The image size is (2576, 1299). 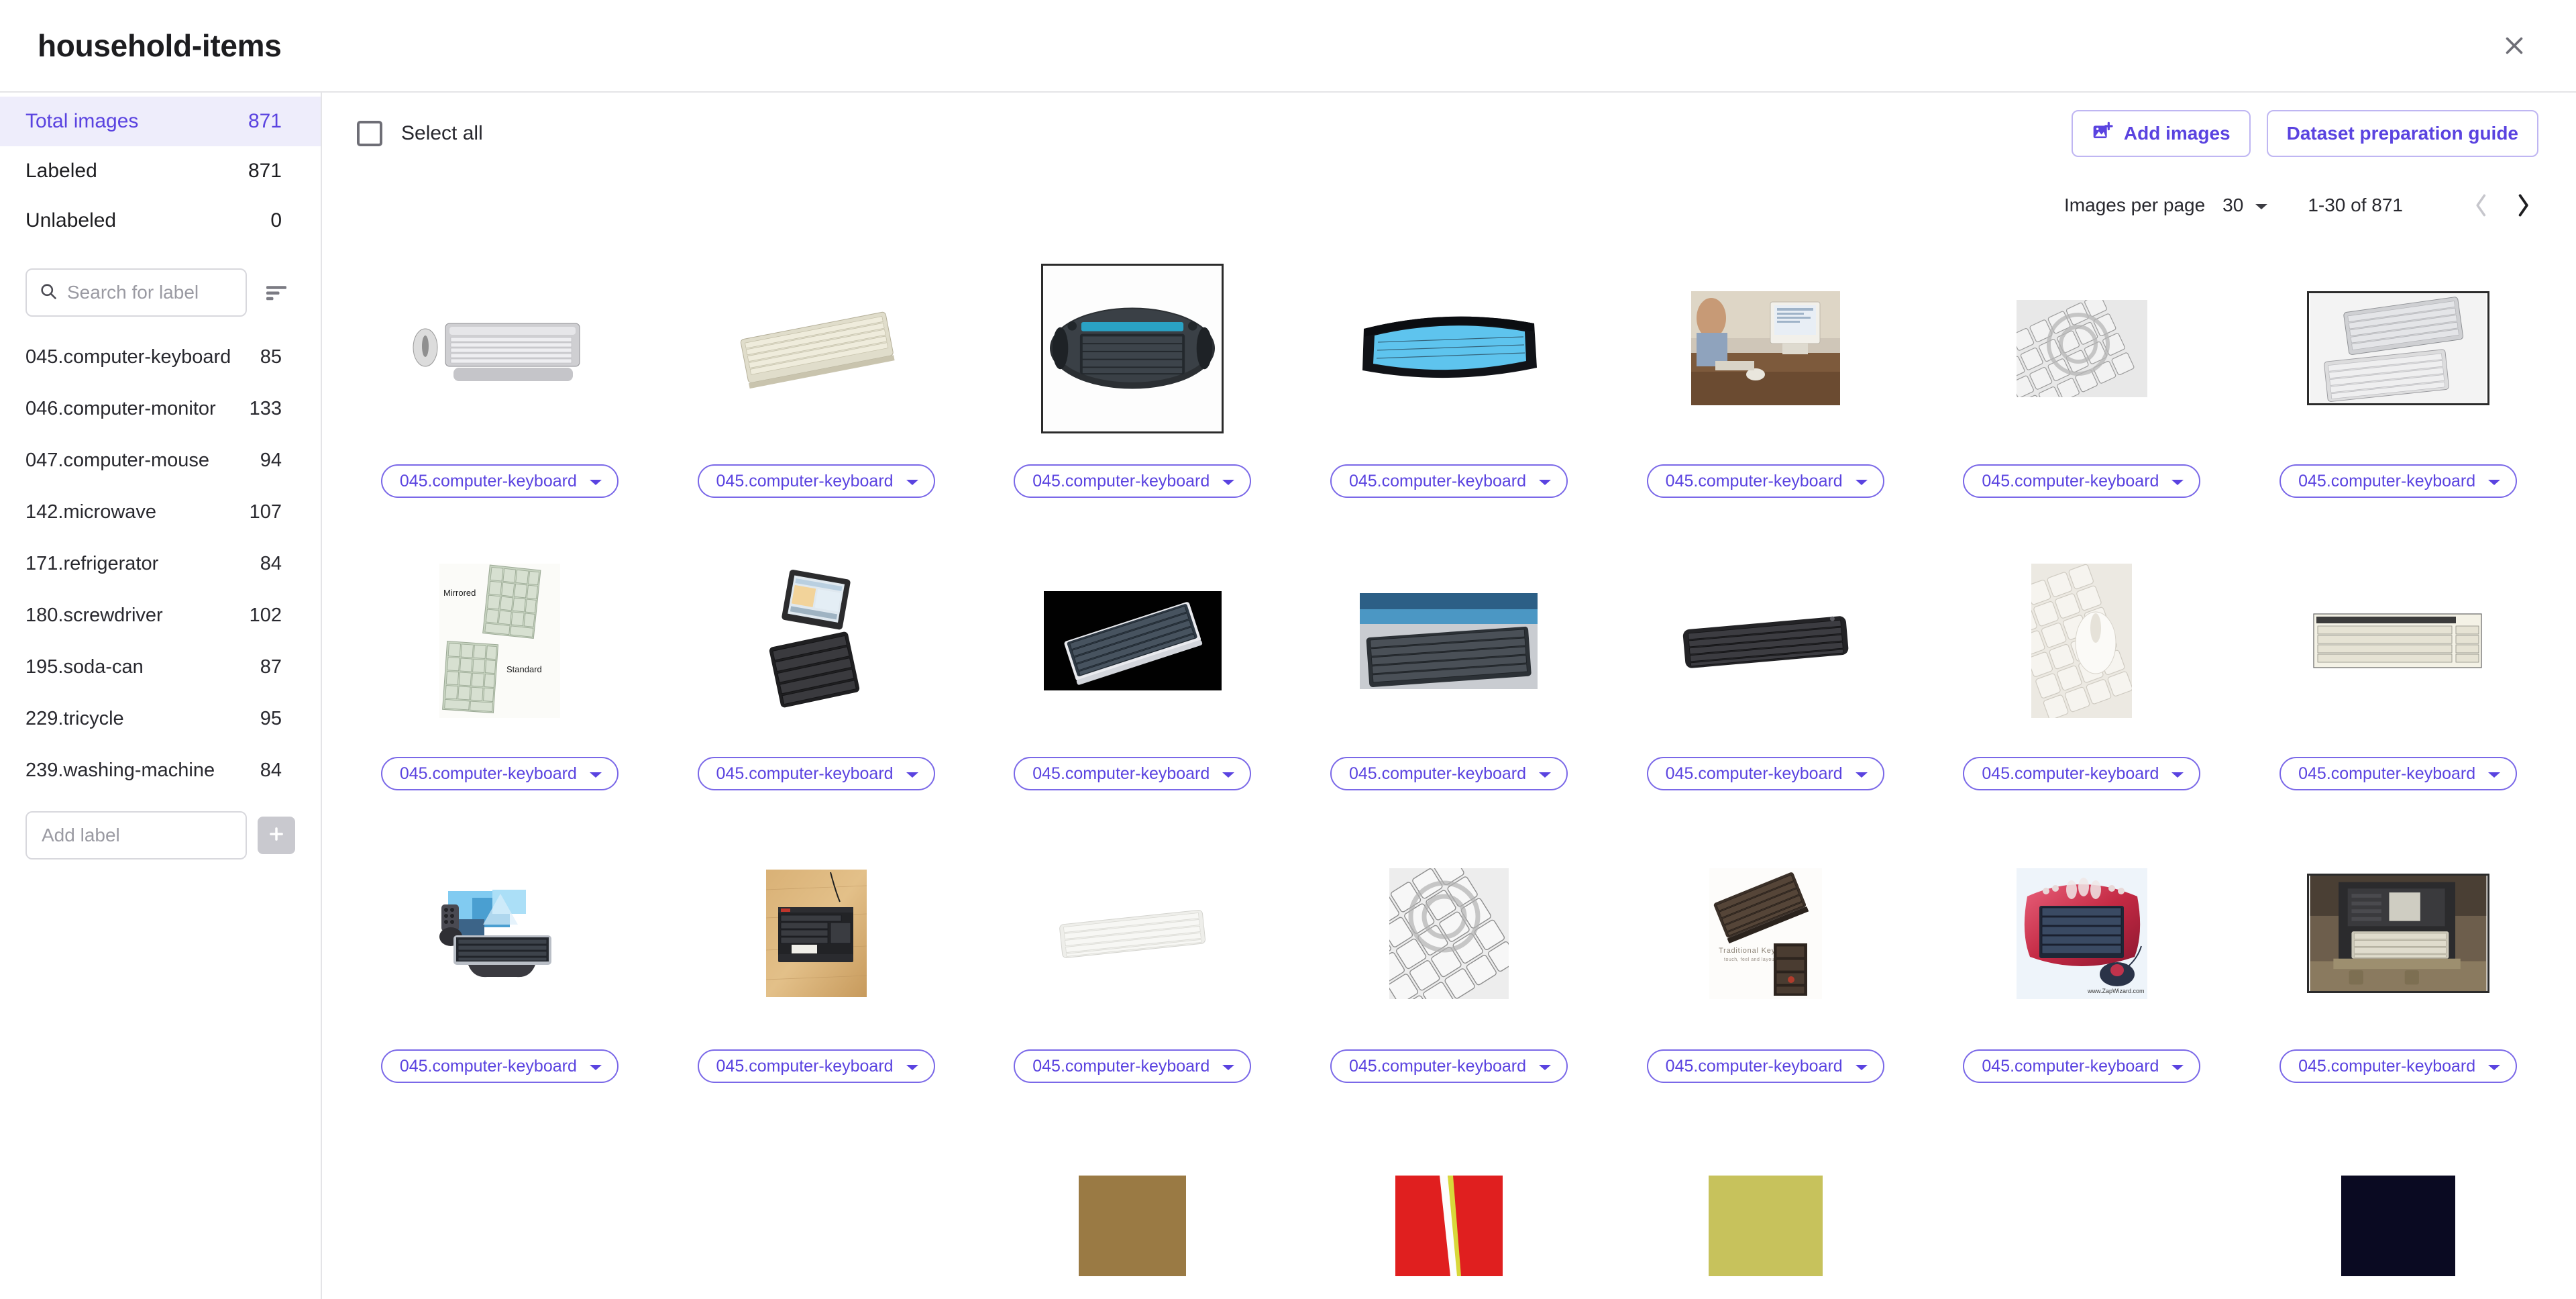 I want to click on select-all-control: Select all, so click(x=420, y=133).